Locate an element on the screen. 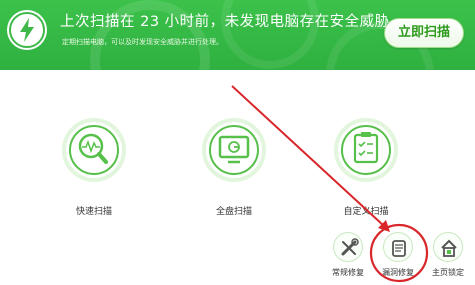 The image size is (475, 285). magnifier-pulse-icon is located at coordinates (93, 148).